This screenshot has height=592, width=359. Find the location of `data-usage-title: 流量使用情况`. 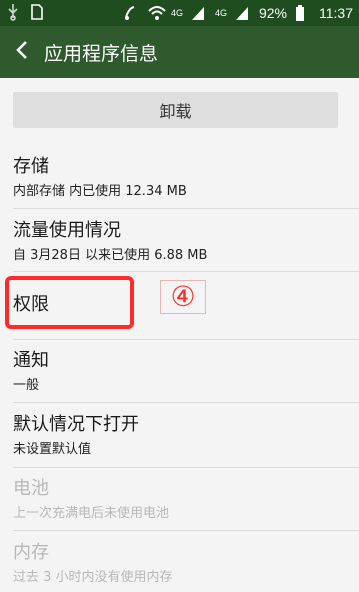

data-usage-title: 流量使用情况 is located at coordinates (67, 230).